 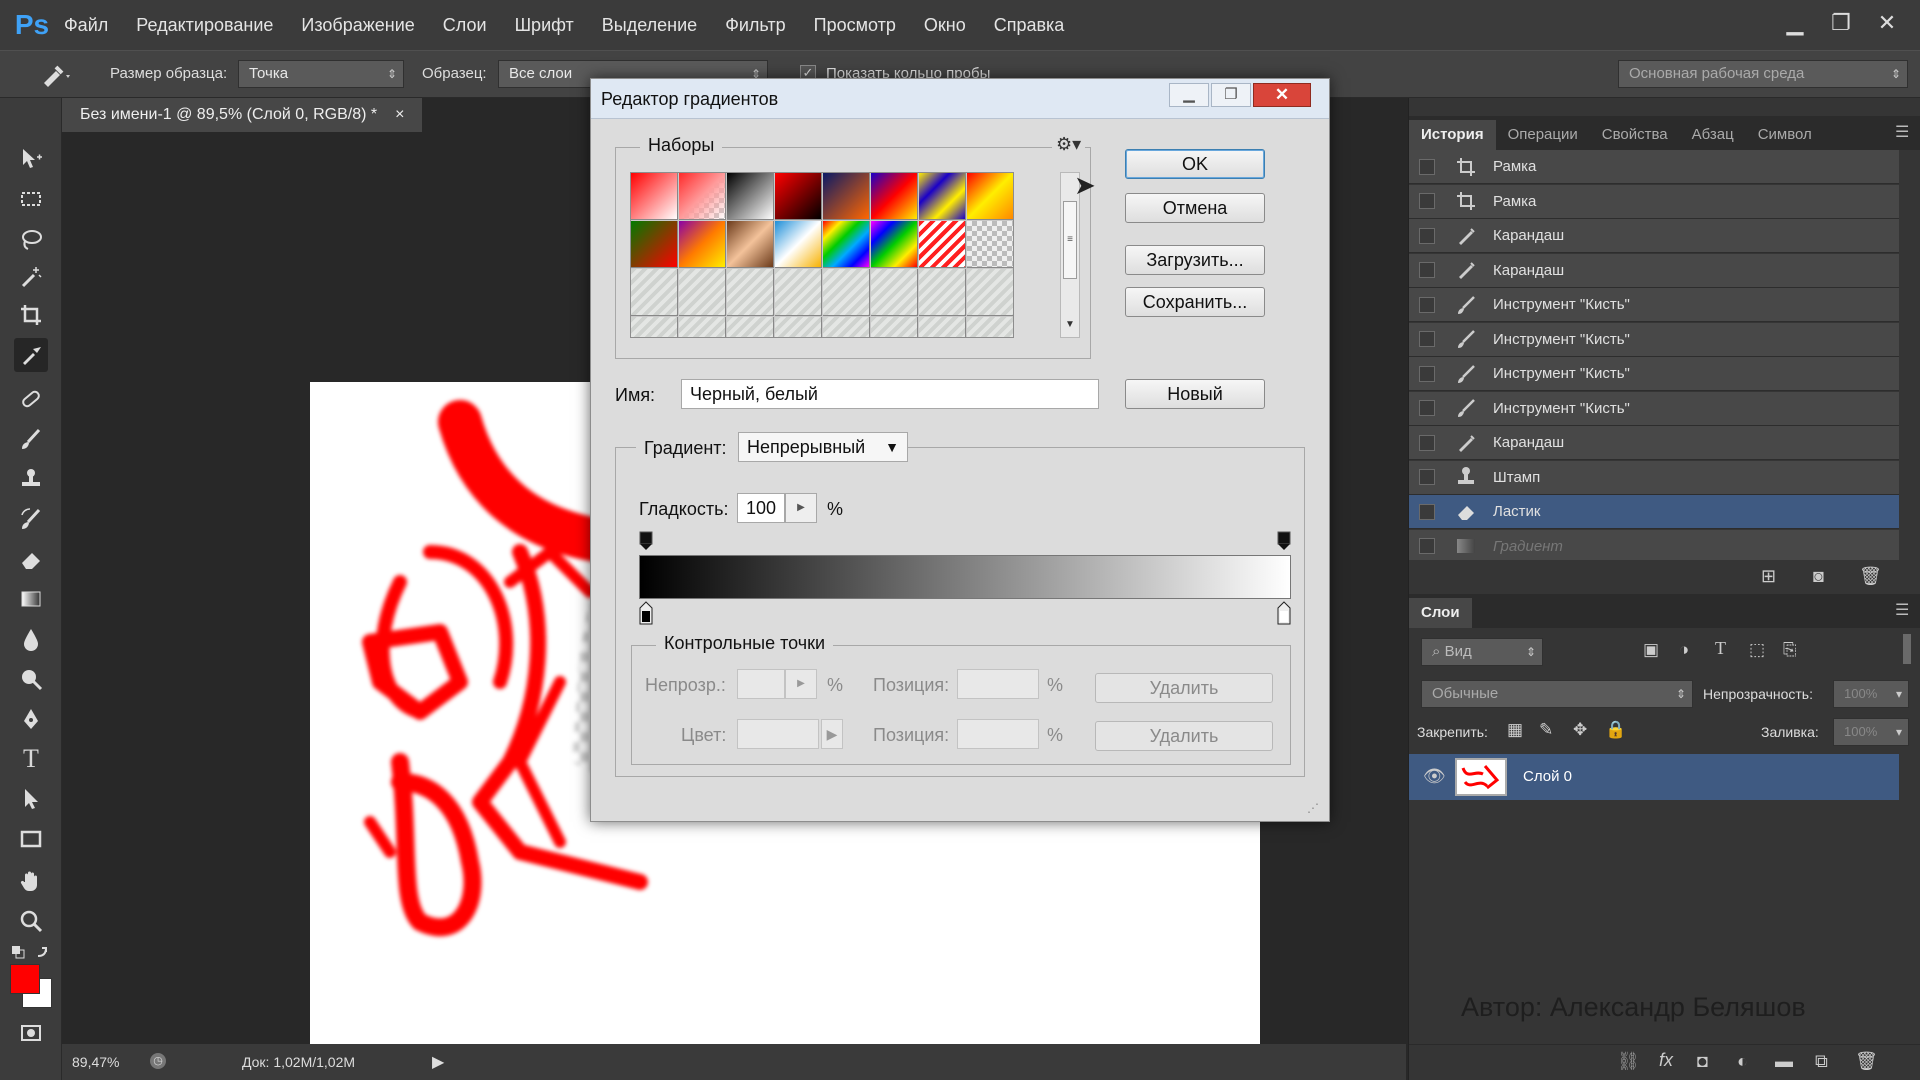 What do you see at coordinates (1866, 1061) in the screenshot?
I see `delete-layer-trash-icon: 🗑` at bounding box center [1866, 1061].